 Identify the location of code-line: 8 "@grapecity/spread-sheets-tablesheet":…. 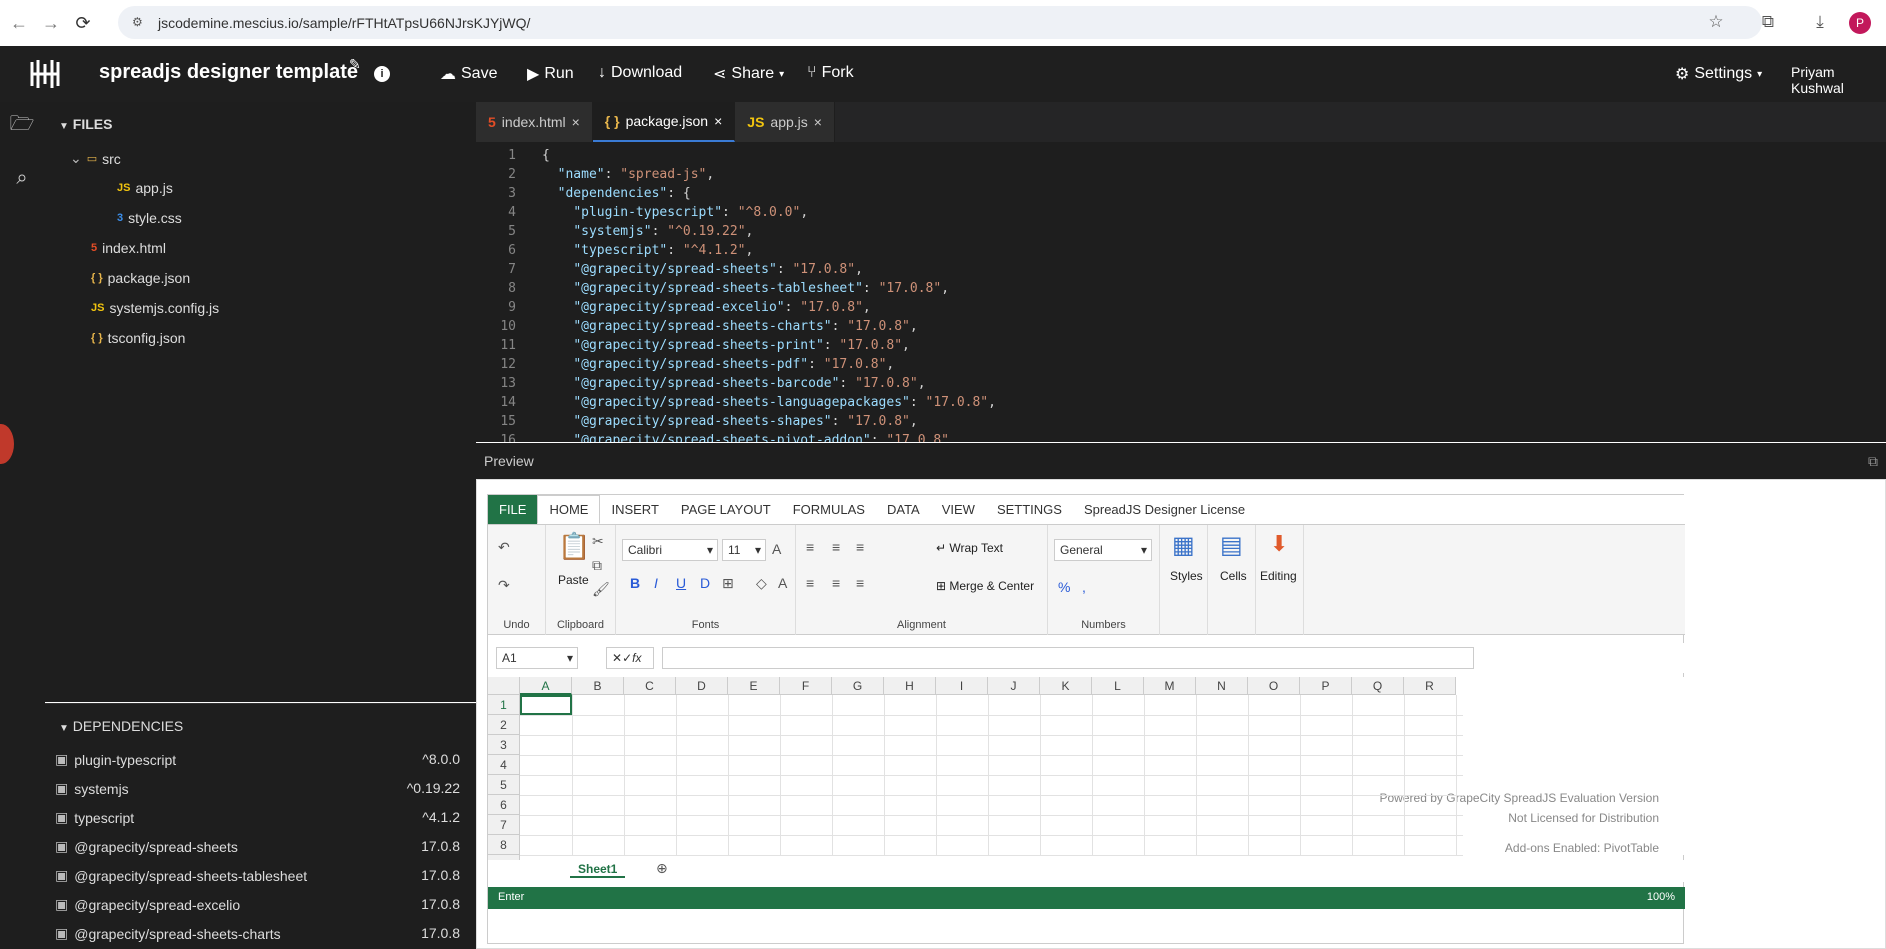
(712, 290).